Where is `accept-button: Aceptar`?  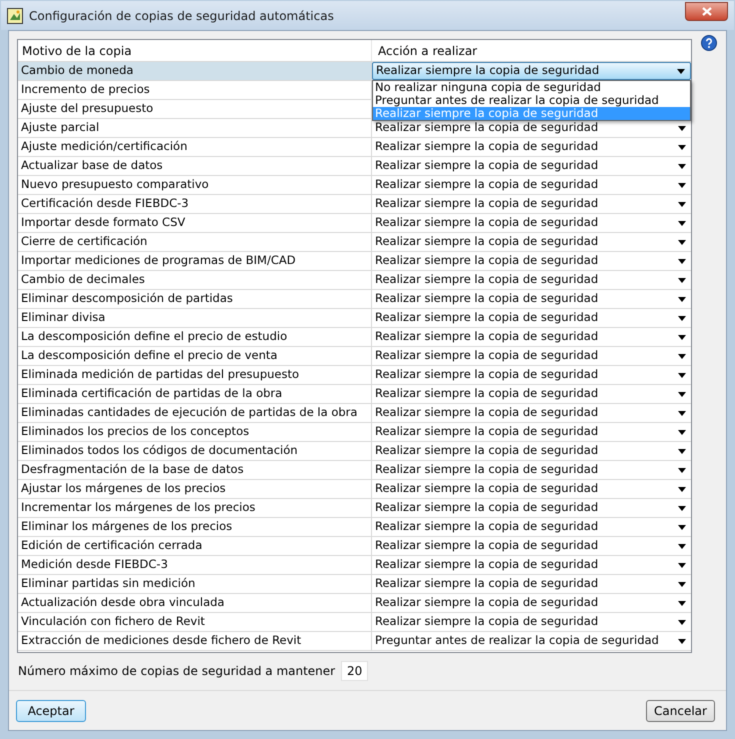 accept-button: Aceptar is located at coordinates (51, 711).